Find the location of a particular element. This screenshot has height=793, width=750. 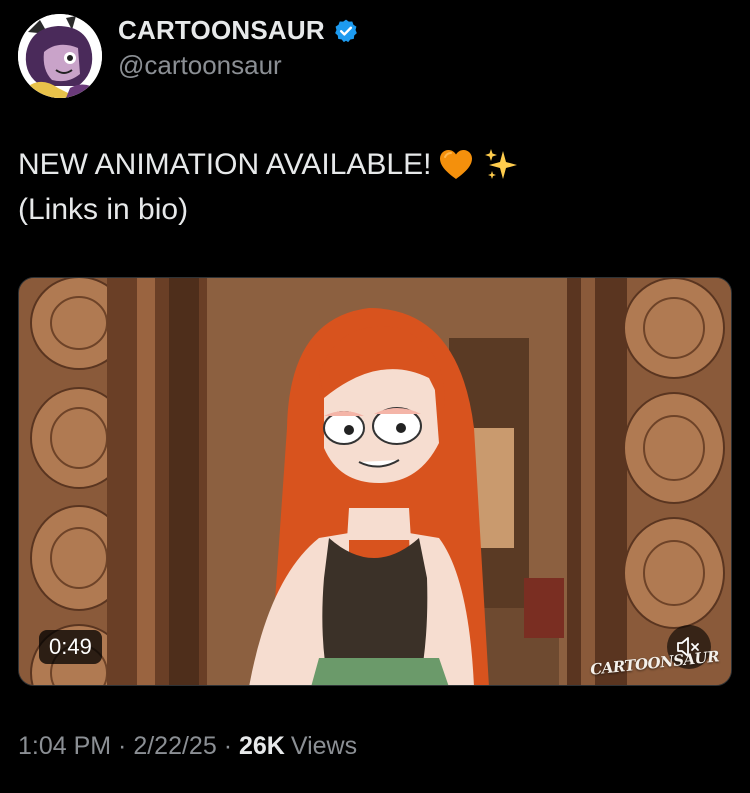

tweet-time: 1:04 PM is located at coordinates (64, 746).